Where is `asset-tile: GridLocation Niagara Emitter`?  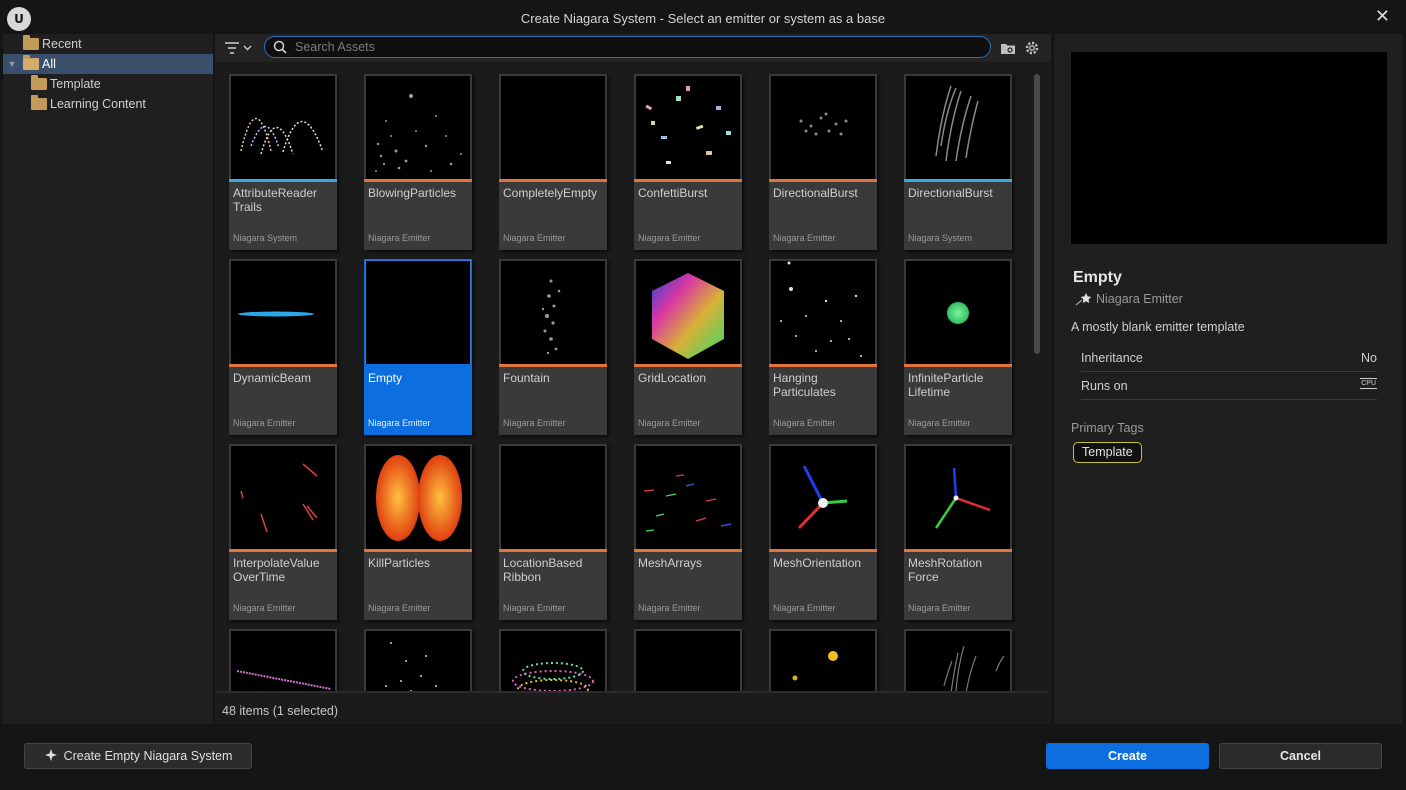 asset-tile: GridLocation Niagara Emitter is located at coordinates (688, 347).